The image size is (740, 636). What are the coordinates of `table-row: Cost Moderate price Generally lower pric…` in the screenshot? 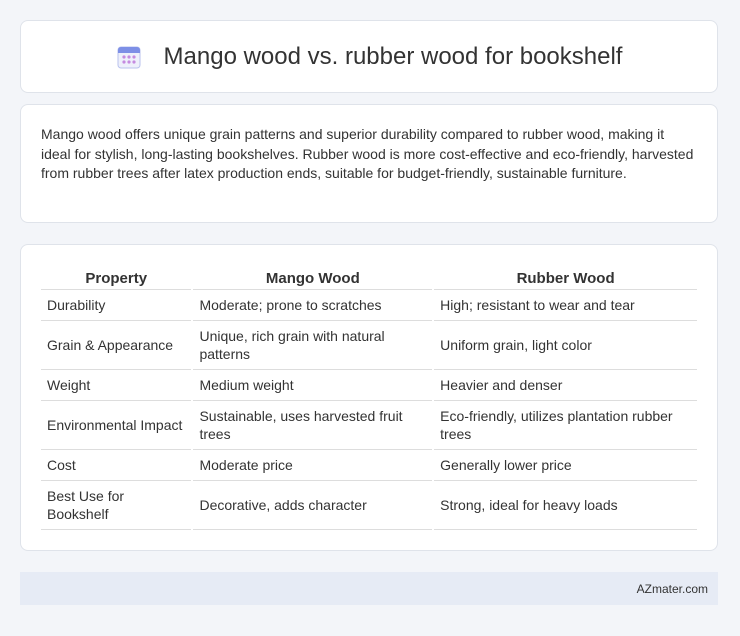 It's located at (369, 465).